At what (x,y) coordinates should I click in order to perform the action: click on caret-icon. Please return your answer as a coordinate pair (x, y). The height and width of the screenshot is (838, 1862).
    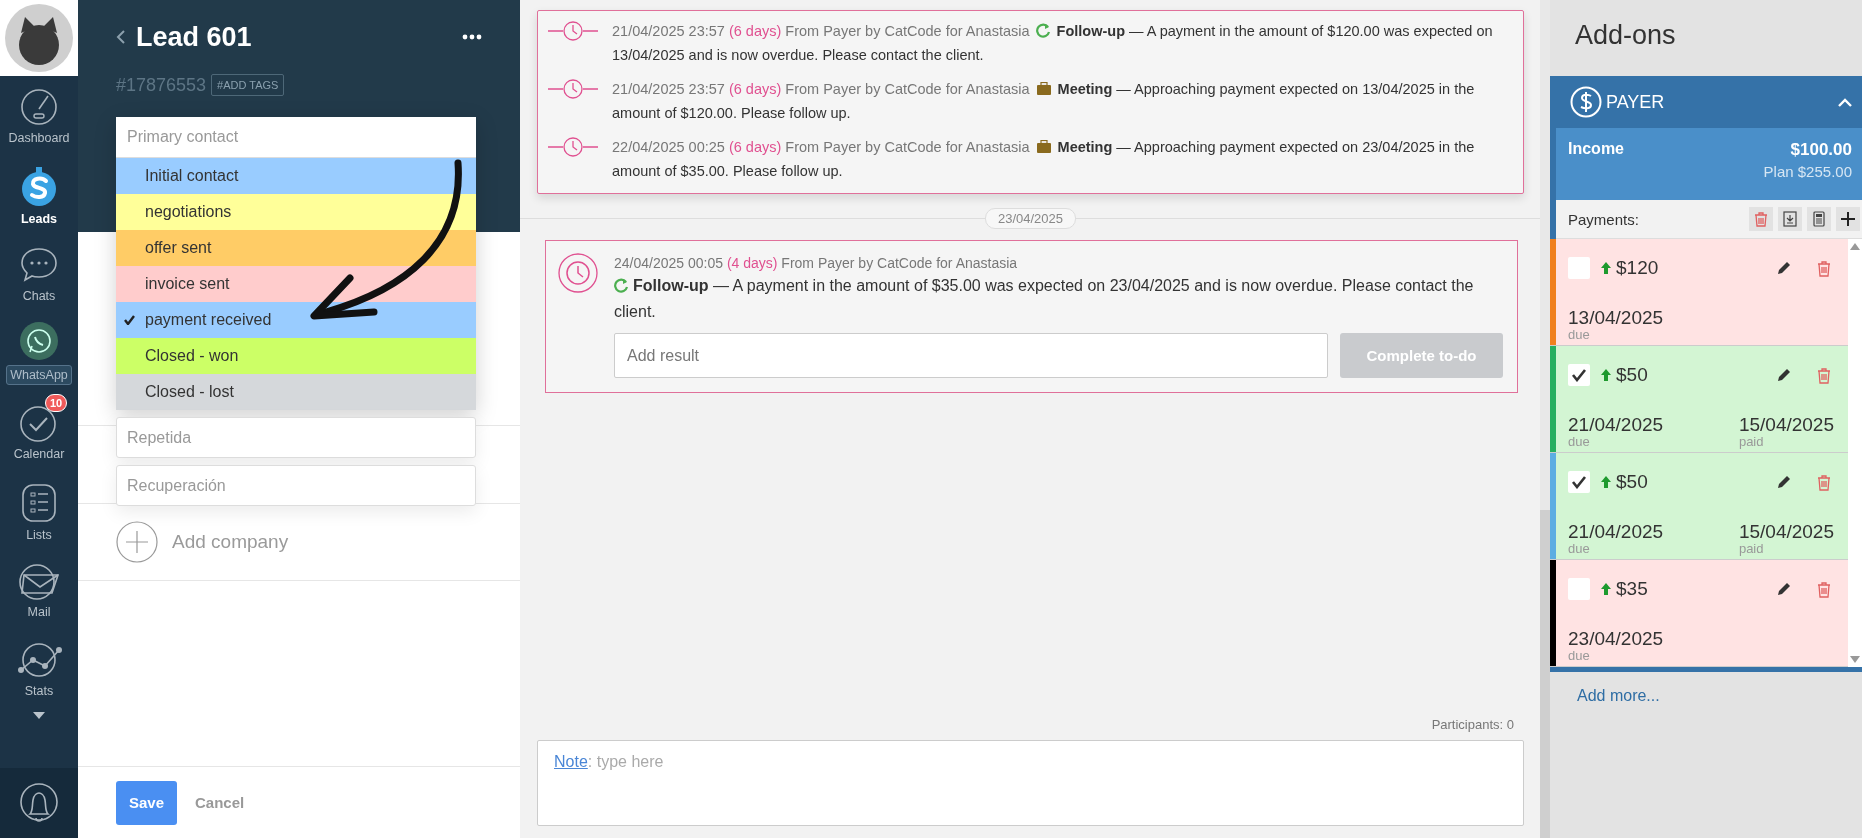
    Looking at the image, I should click on (39, 716).